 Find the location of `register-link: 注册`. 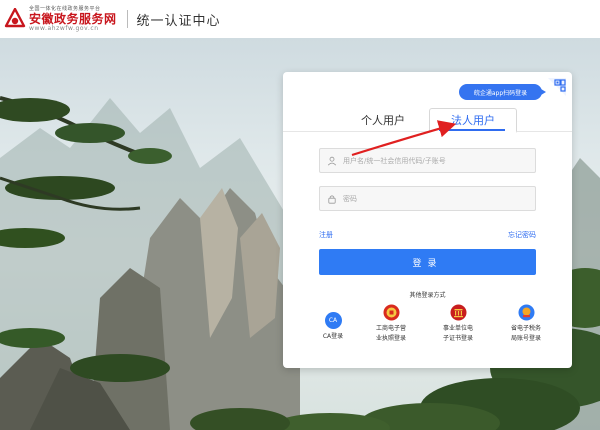

register-link: 注册 is located at coordinates (326, 235).